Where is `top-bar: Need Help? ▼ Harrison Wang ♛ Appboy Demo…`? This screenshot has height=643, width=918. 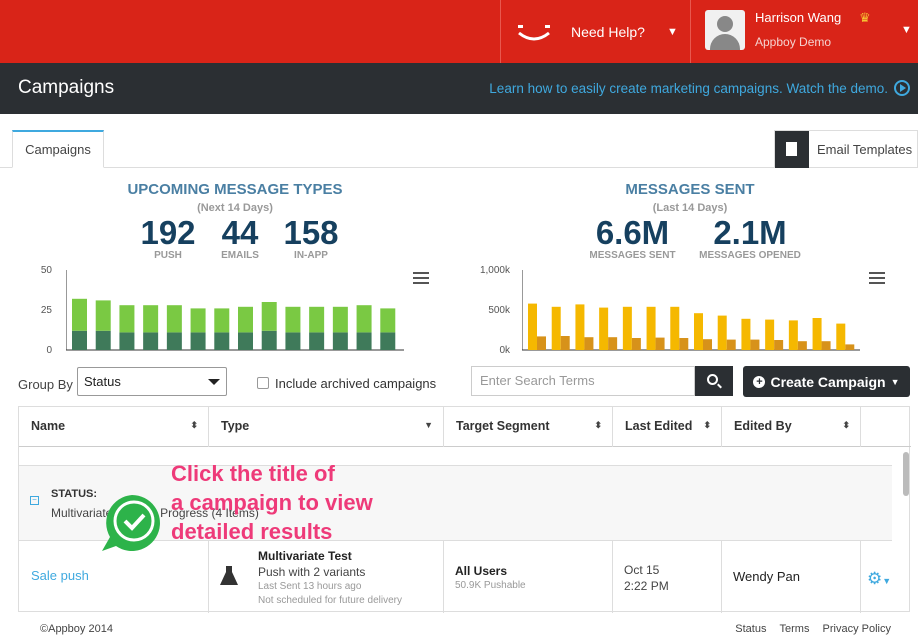
top-bar: Need Help? ▼ Harrison Wang ♛ Appboy Demo… is located at coordinates (459, 31).